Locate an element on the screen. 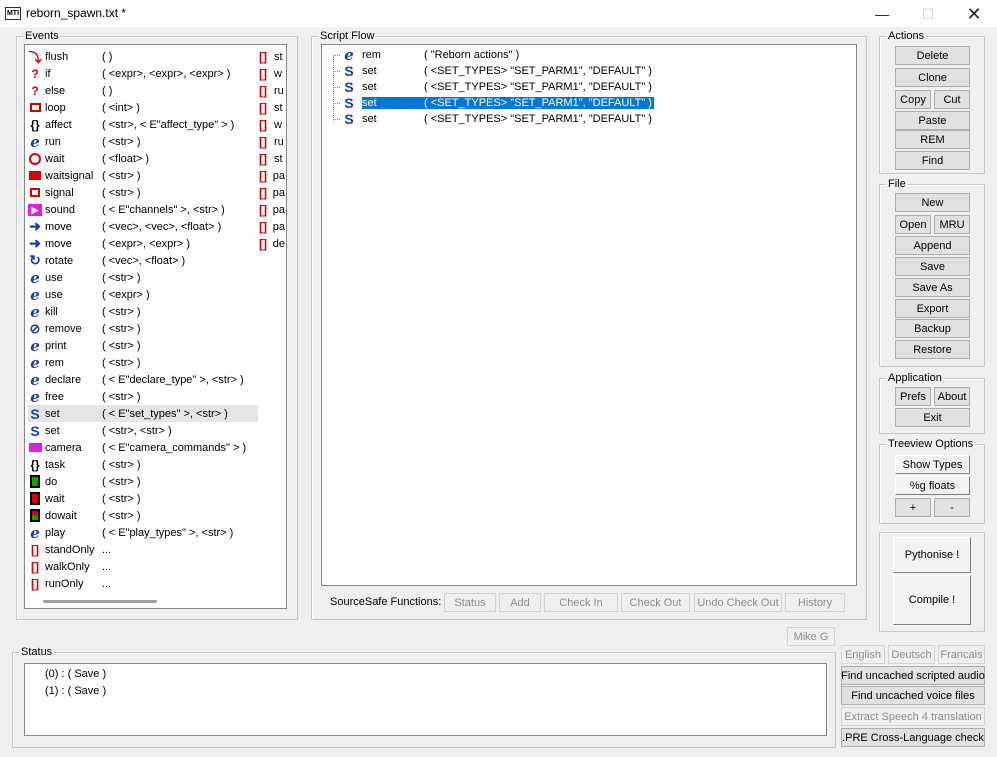 The image size is (997, 757). ss-history-button: History is located at coordinates (815, 602).